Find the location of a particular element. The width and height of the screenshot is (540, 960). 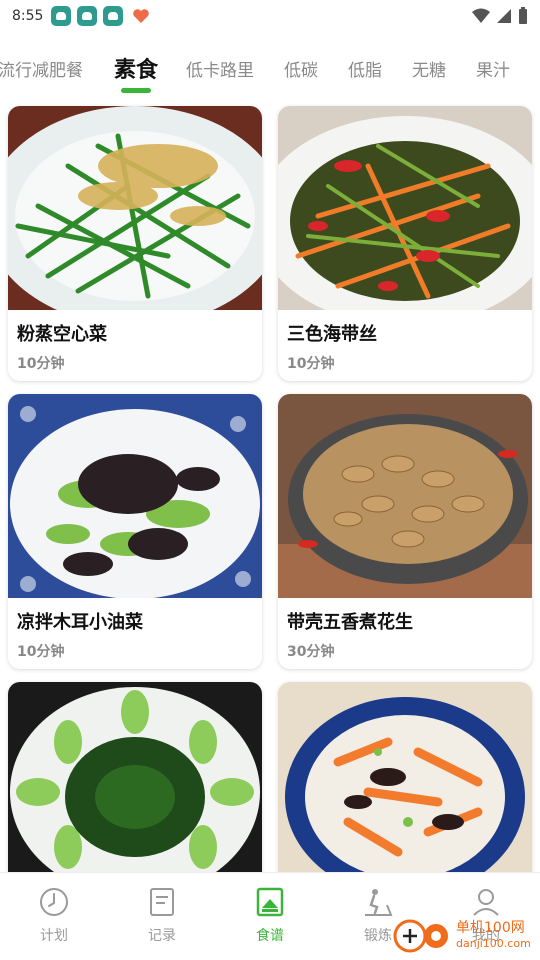

watermark-line2: danji100.com is located at coordinates (493, 943).